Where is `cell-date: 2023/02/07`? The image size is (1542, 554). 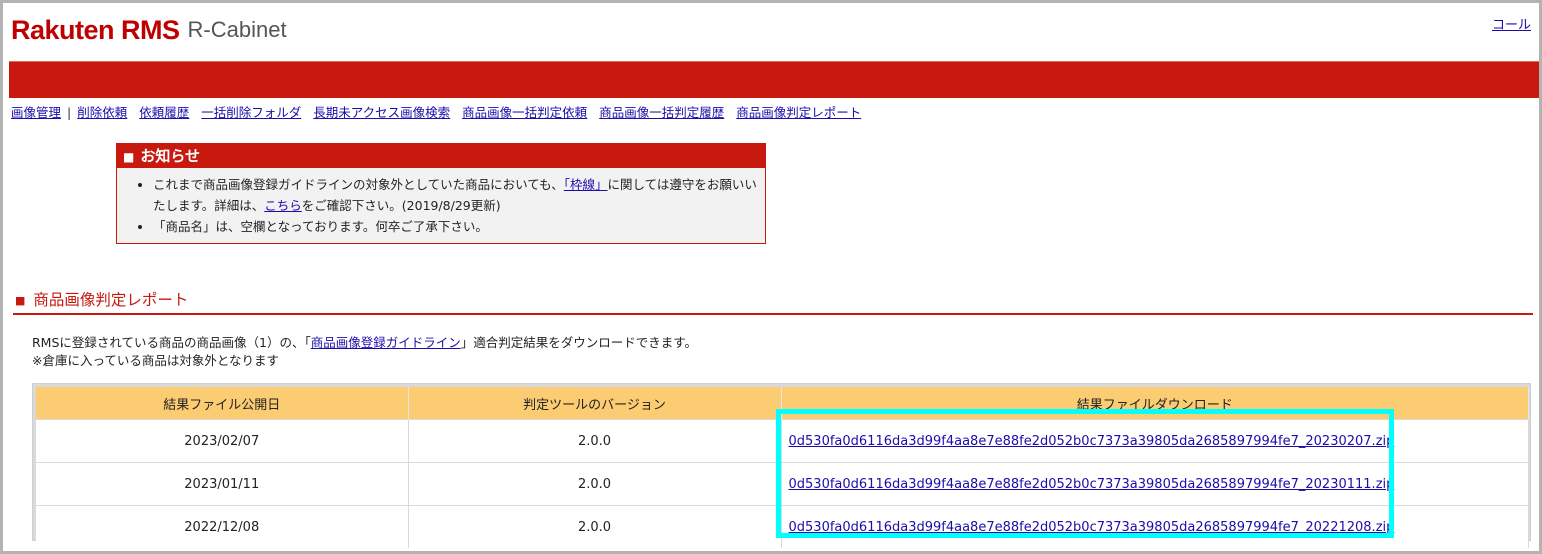 cell-date: 2023/02/07 is located at coordinates (222, 441).